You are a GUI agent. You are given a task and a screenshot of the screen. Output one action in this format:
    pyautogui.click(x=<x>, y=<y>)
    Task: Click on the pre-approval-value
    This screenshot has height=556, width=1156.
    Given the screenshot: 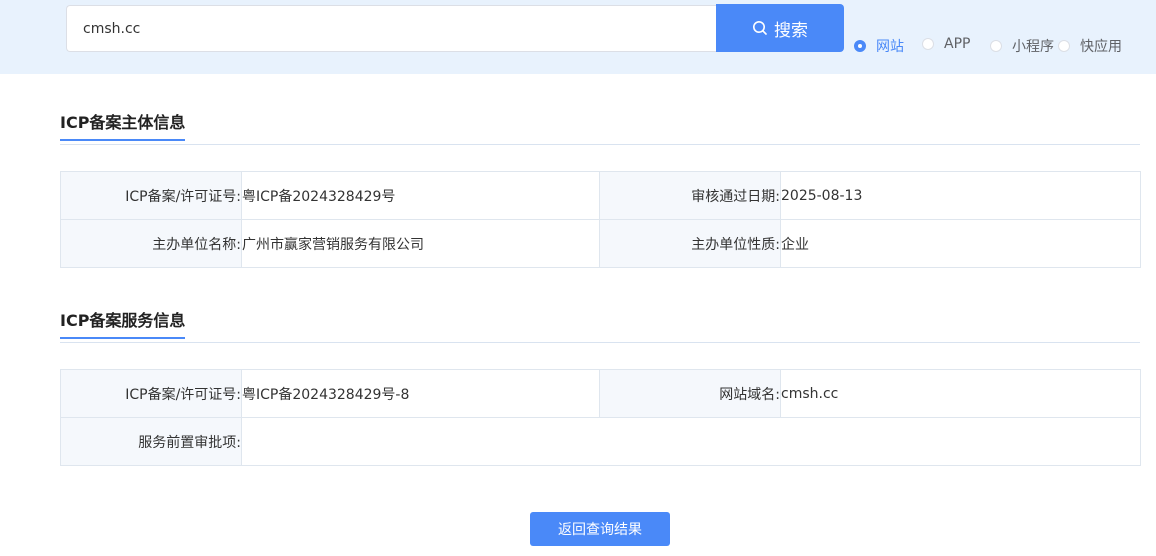 What is the action you would take?
    pyautogui.click(x=691, y=441)
    